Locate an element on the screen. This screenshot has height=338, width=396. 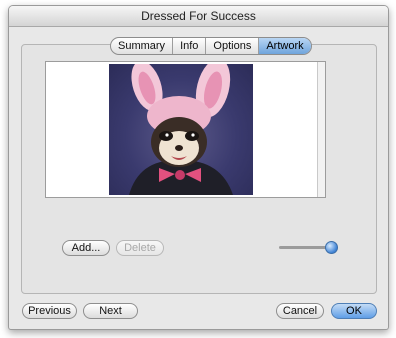
tab-options: Options is located at coordinates (233, 46).